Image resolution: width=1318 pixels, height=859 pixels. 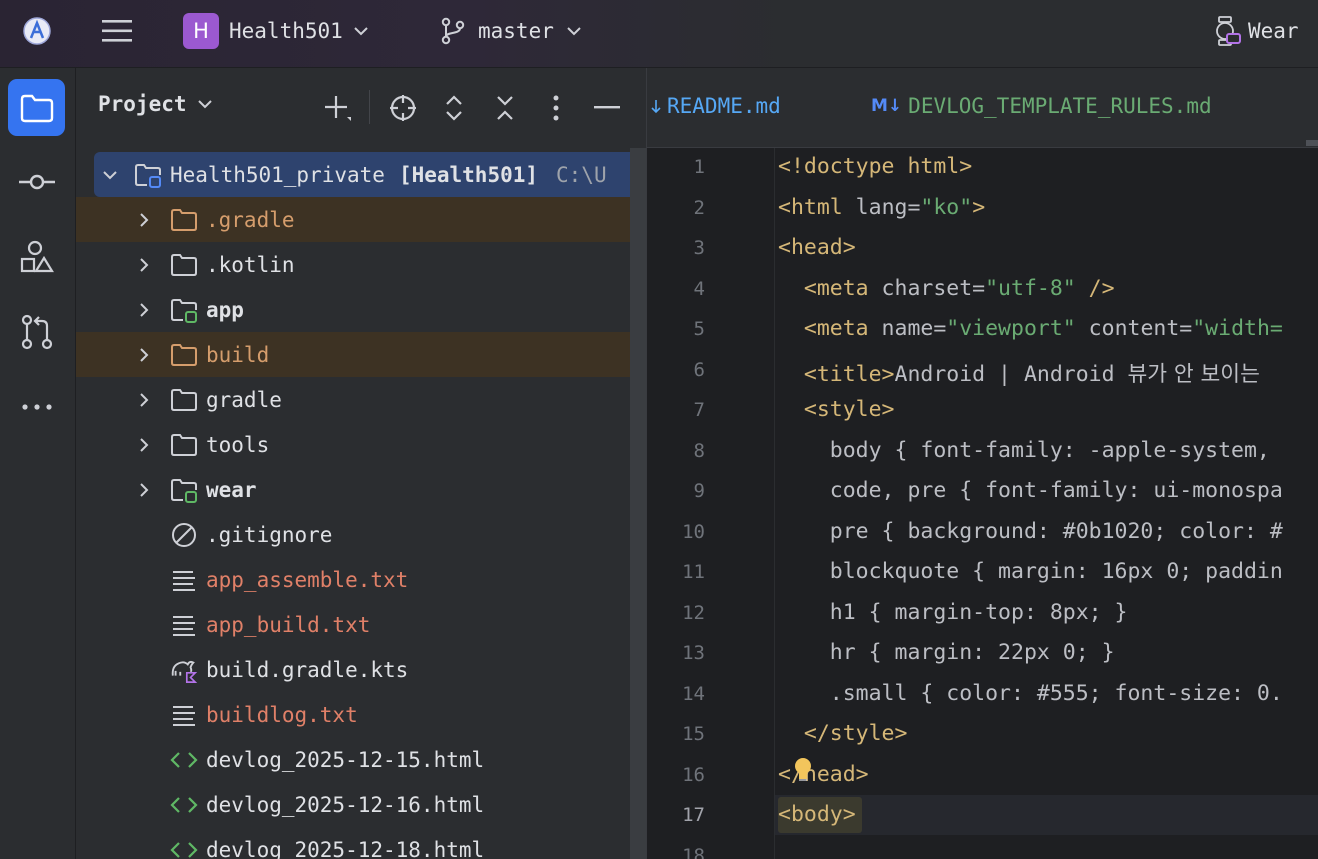 I want to click on markdown-file-icon: M↓, so click(x=887, y=106).